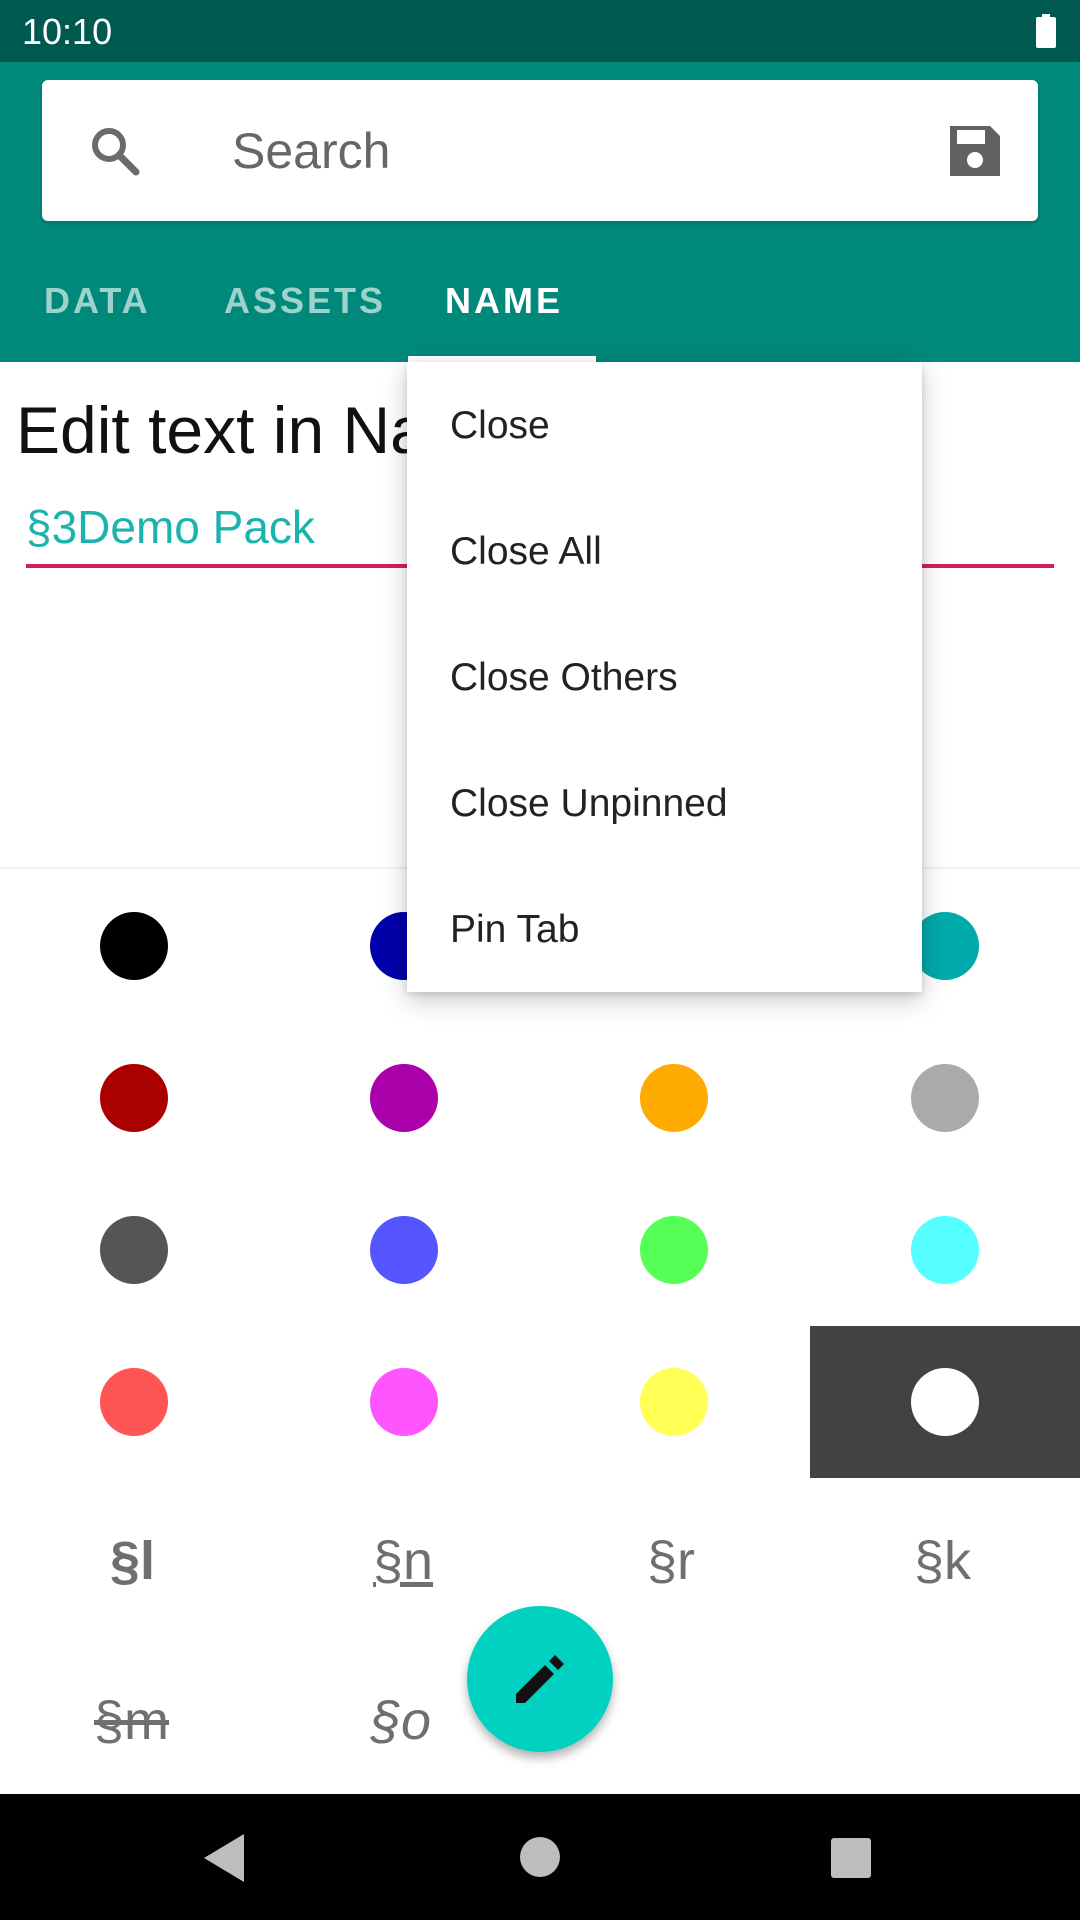 This screenshot has width=1080, height=1920. What do you see at coordinates (671, 1561) in the screenshot?
I see `format-reset: §r` at bounding box center [671, 1561].